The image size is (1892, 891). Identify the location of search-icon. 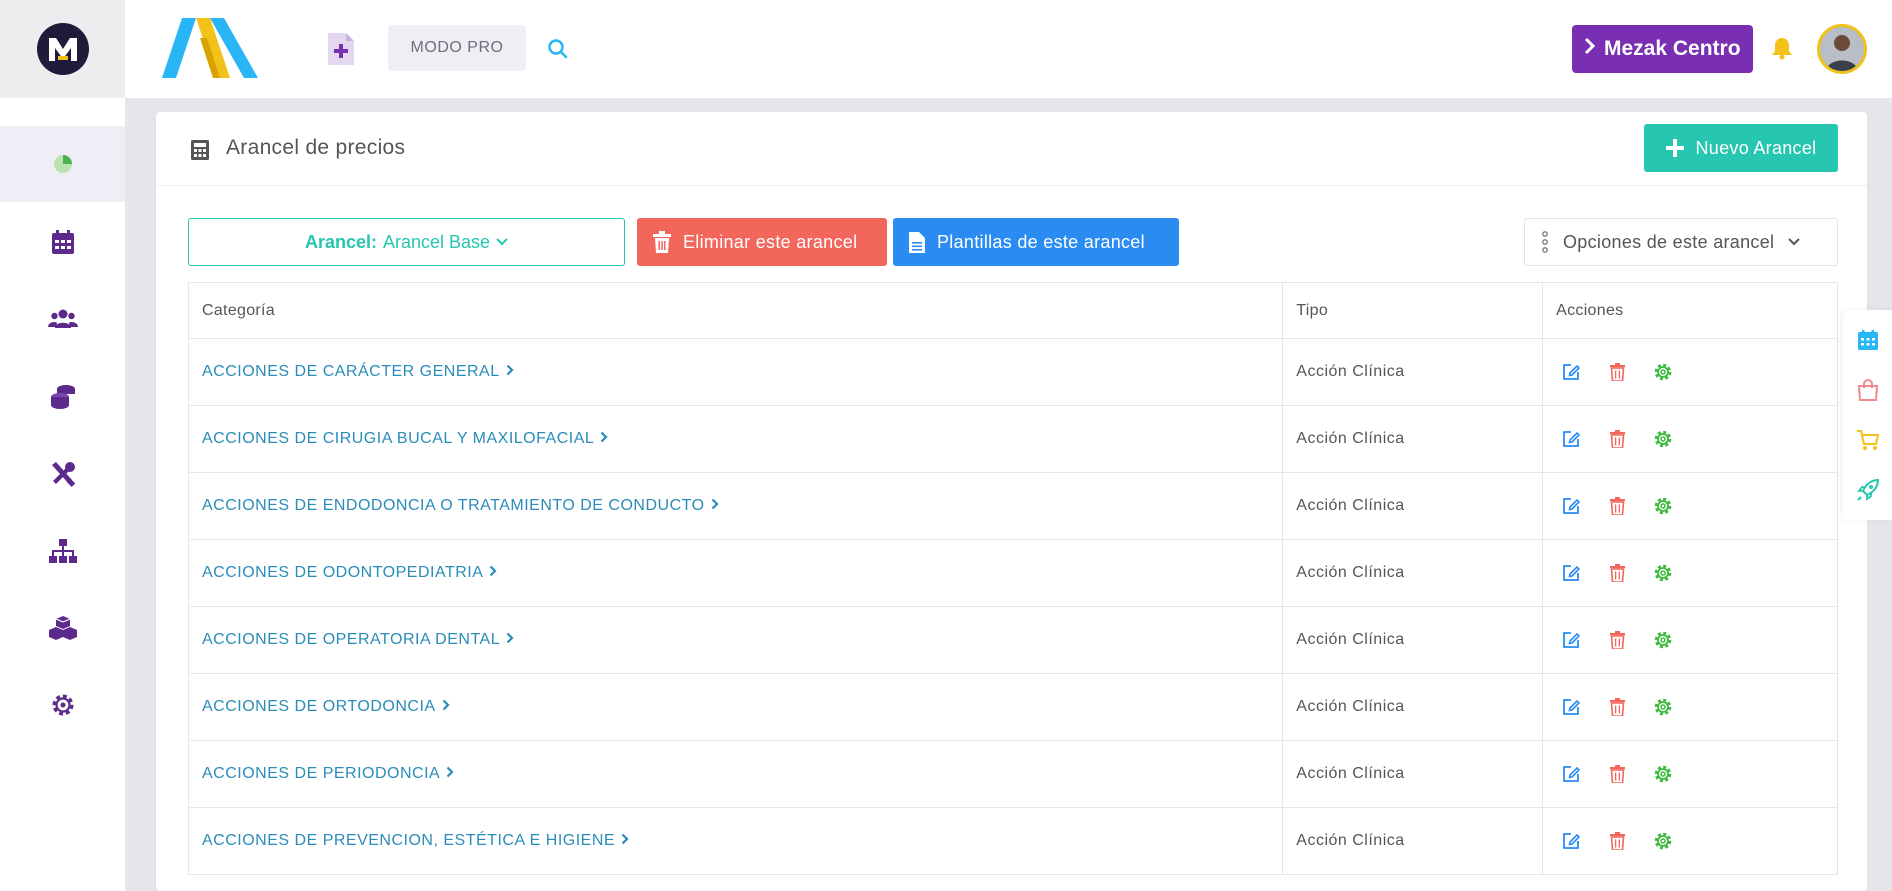
(558, 49).